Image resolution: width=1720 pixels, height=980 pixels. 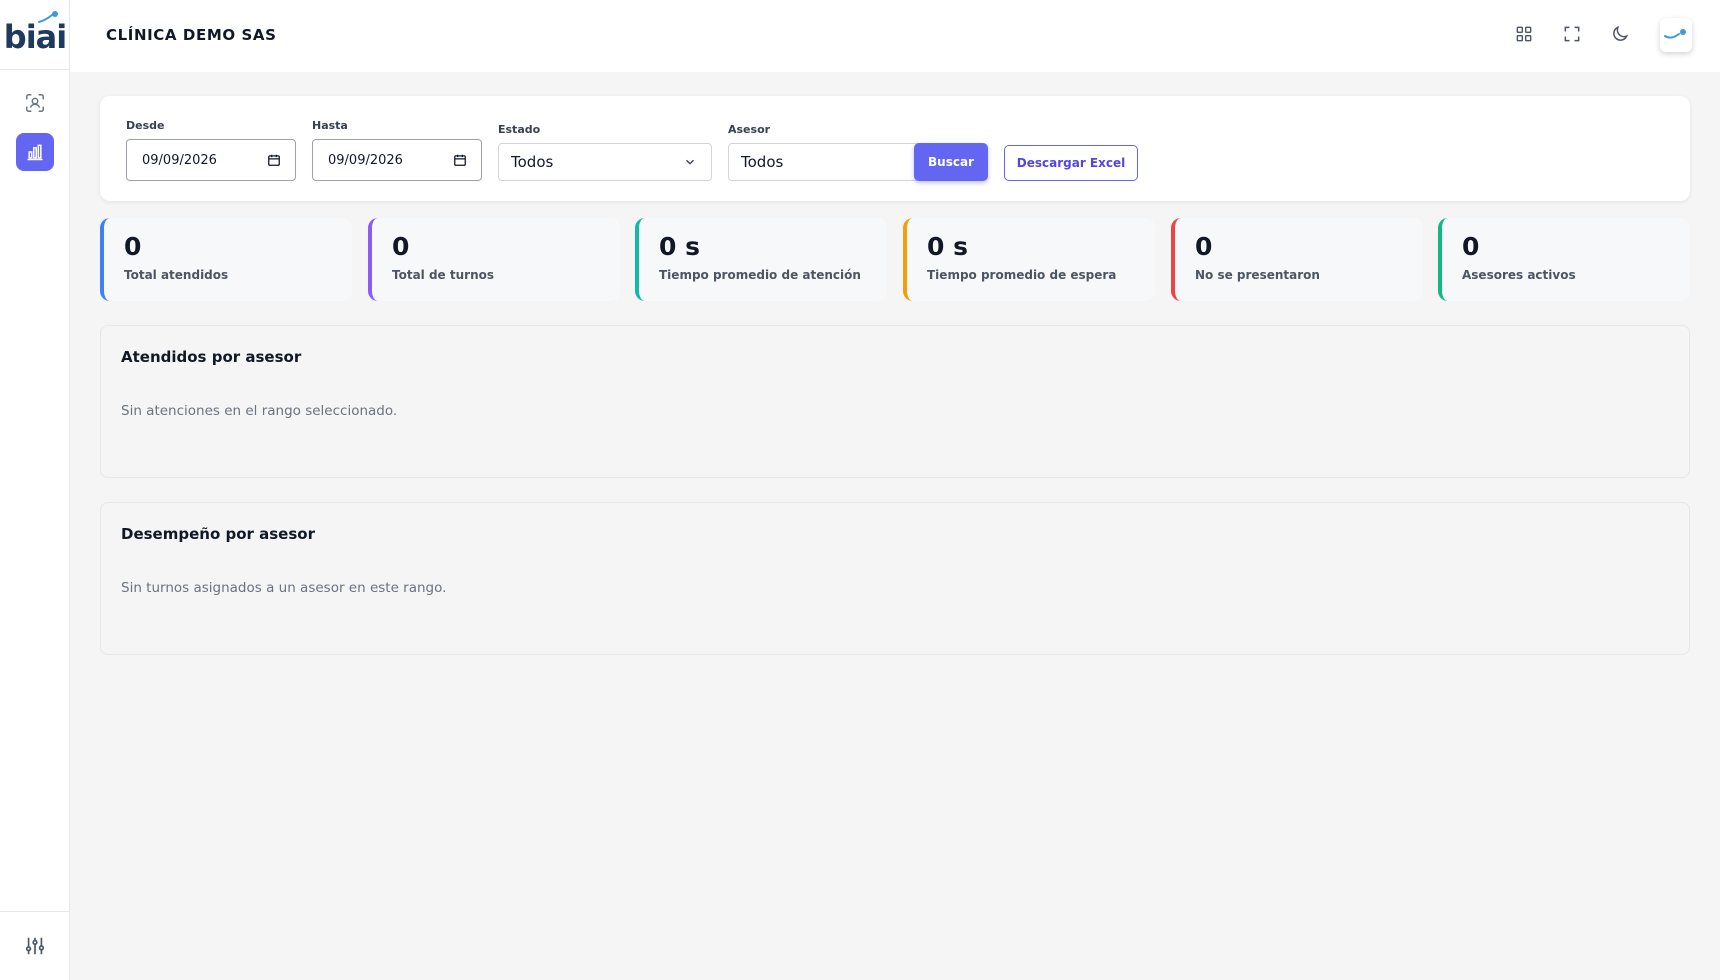 What do you see at coordinates (1297, 259) in the screenshot?
I see `stat-card-no-presentaron: 0 No se presentaron` at bounding box center [1297, 259].